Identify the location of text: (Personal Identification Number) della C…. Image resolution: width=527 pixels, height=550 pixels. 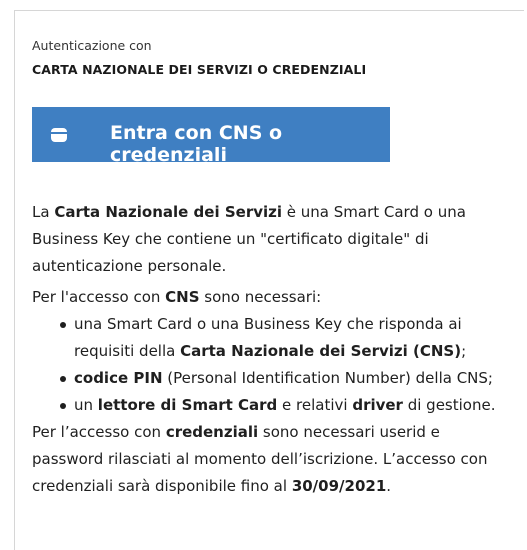
(327, 378).